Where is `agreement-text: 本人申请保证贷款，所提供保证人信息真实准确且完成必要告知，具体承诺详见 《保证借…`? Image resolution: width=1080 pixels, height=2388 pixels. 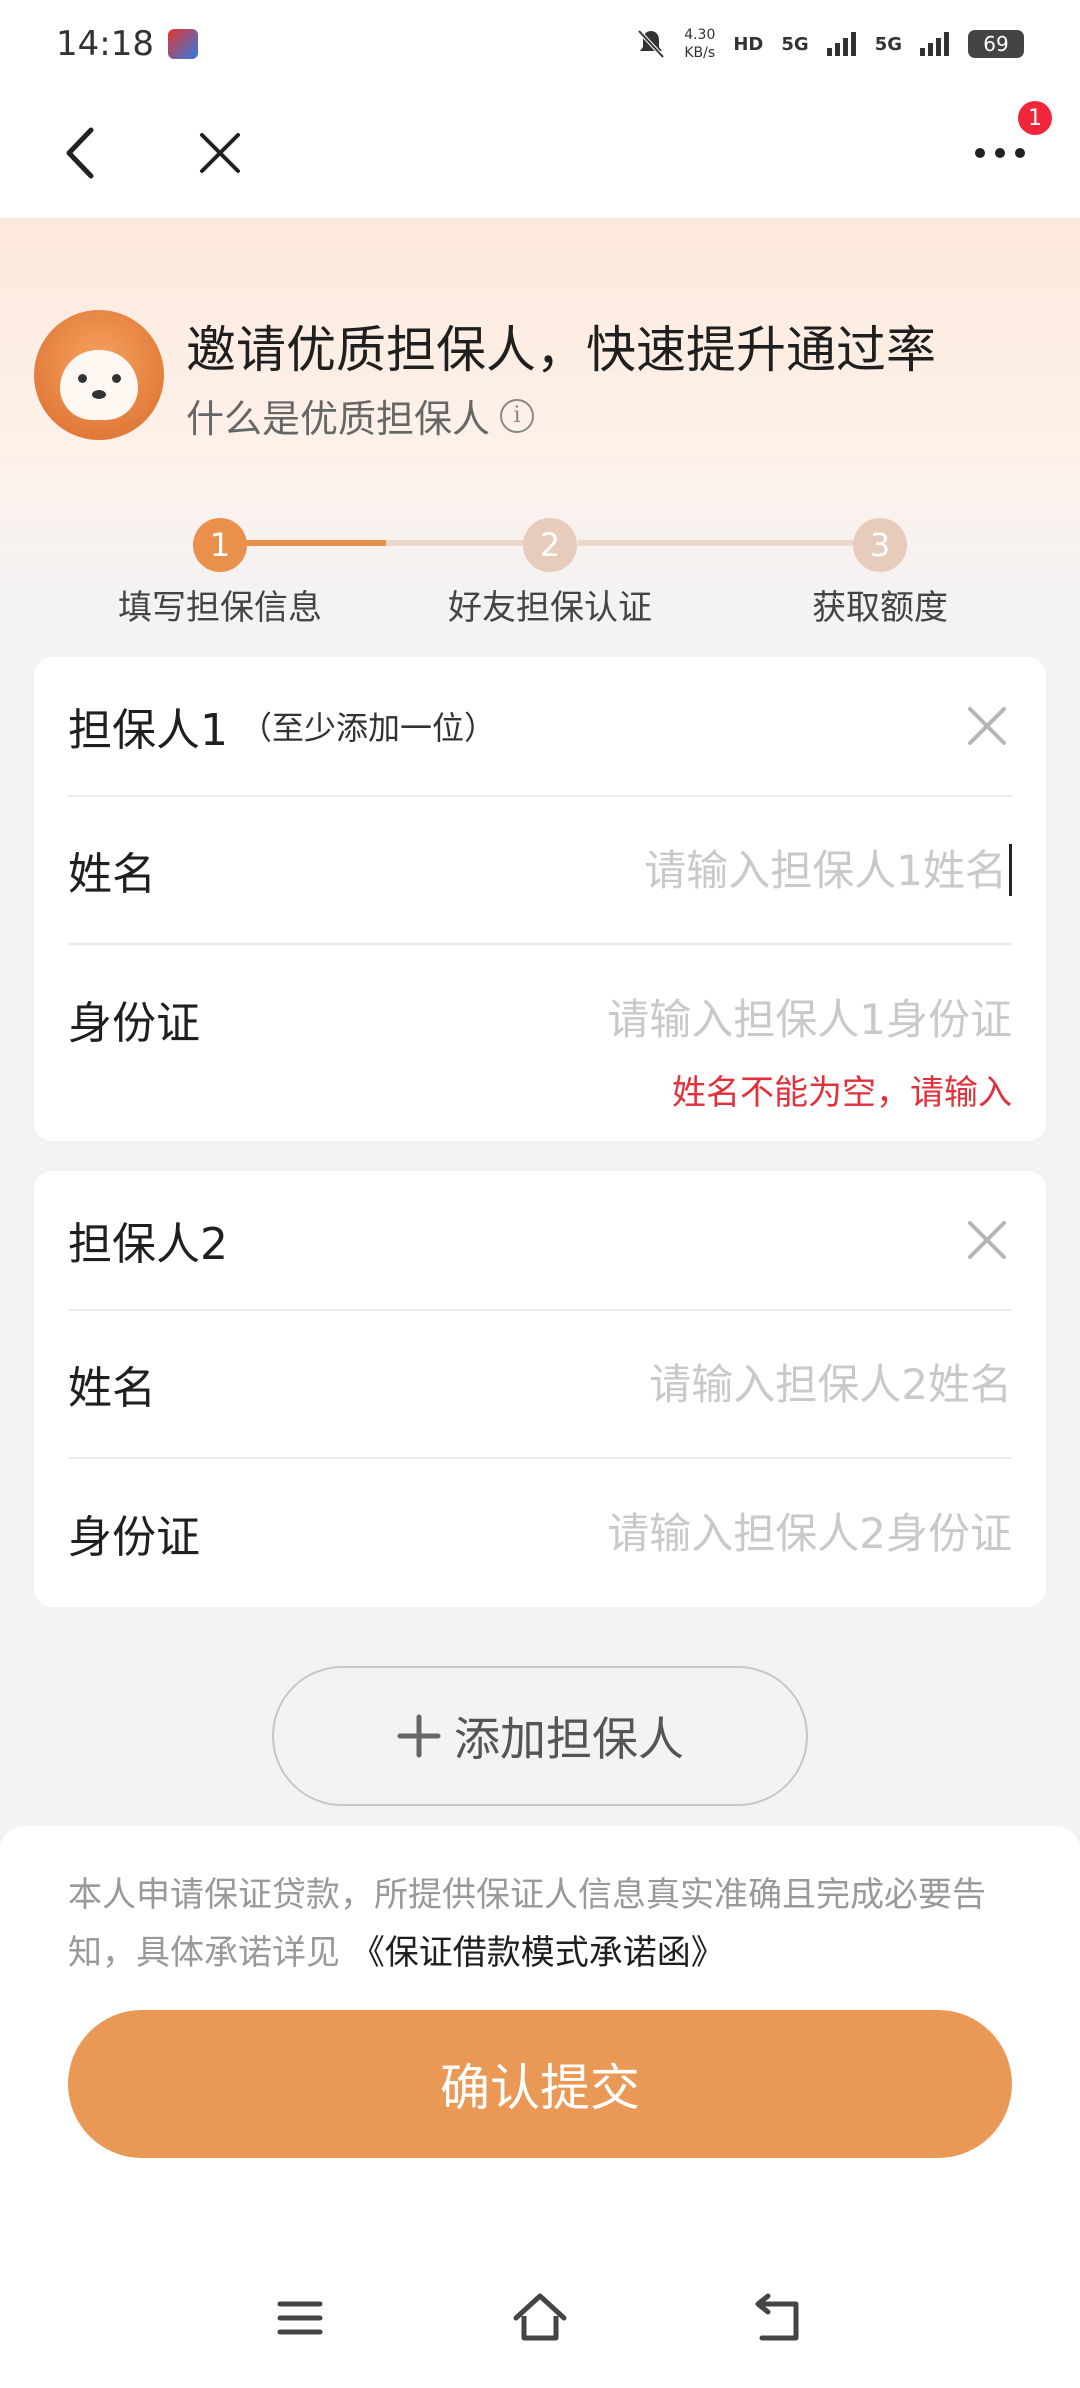
agreement-text: 本人申请保证贷款，所提供保证人信息真实准确且完成必要告知，具体承诺详见 《保证借… is located at coordinates (543, 1924).